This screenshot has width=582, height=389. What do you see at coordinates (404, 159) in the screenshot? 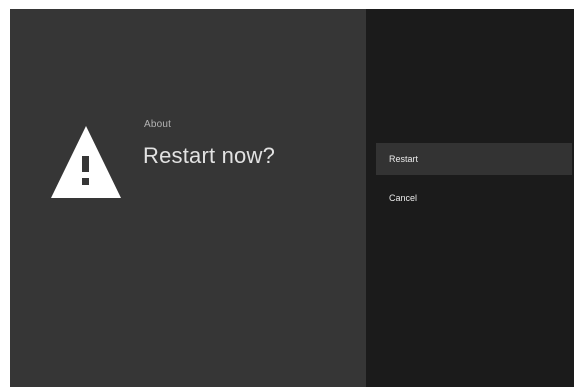
I see `restart-button-label: Restart` at bounding box center [404, 159].